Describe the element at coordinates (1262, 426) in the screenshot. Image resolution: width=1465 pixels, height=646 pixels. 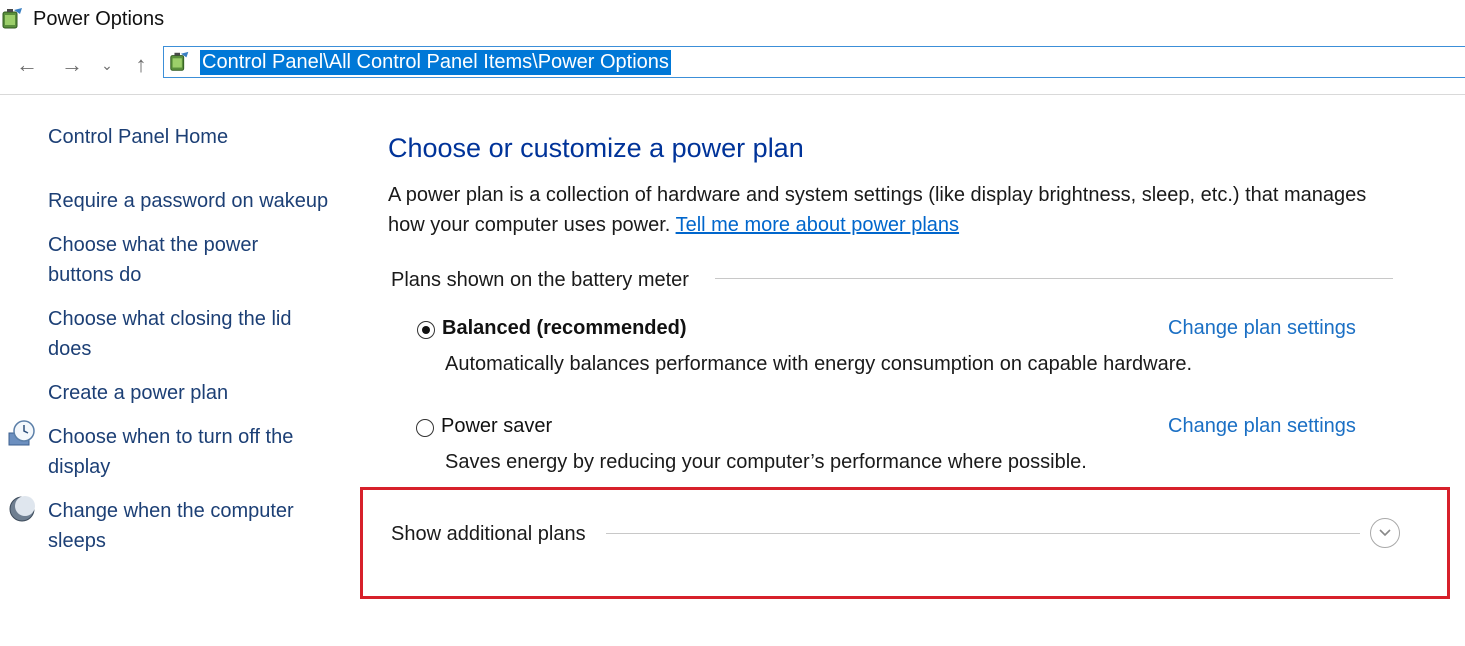
I see `power-saver-change-settings-link: Change plan settings` at that location.